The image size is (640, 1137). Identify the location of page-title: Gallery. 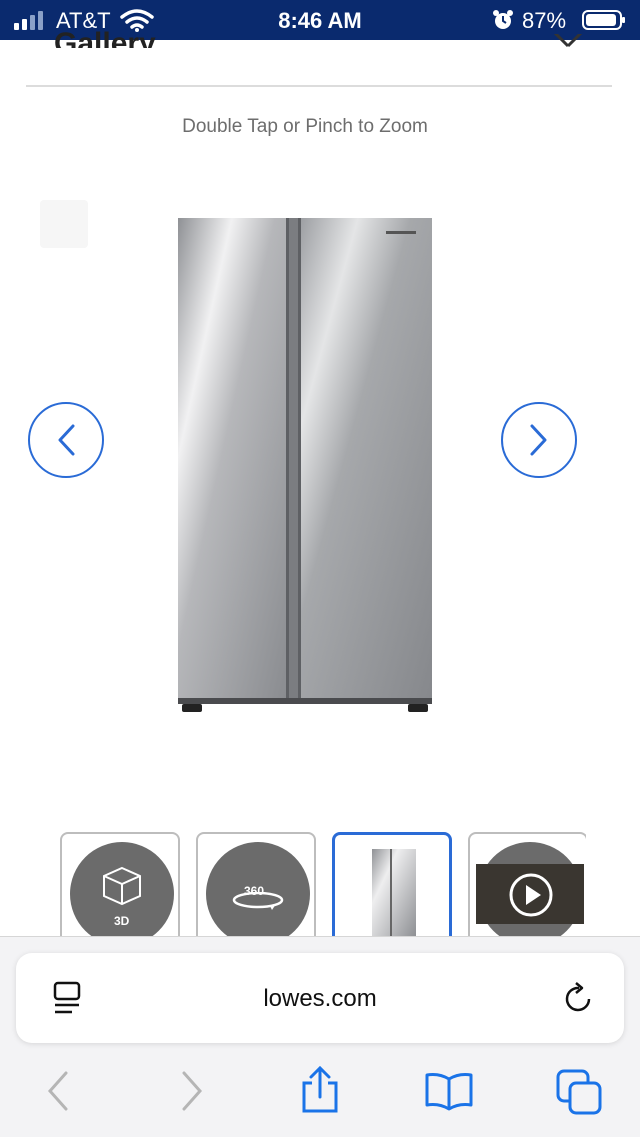
(105, 37).